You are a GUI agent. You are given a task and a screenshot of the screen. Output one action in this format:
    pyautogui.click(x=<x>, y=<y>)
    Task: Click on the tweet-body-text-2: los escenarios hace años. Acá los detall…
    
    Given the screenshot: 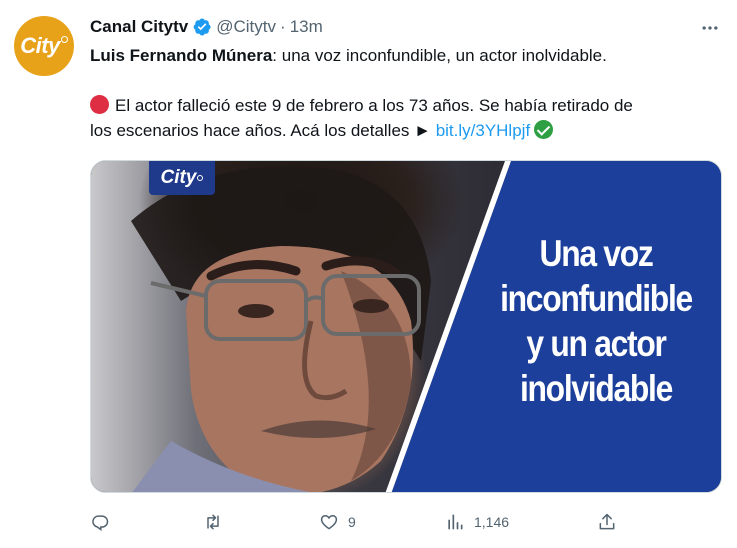 What is the action you would take?
    pyautogui.click(x=263, y=130)
    